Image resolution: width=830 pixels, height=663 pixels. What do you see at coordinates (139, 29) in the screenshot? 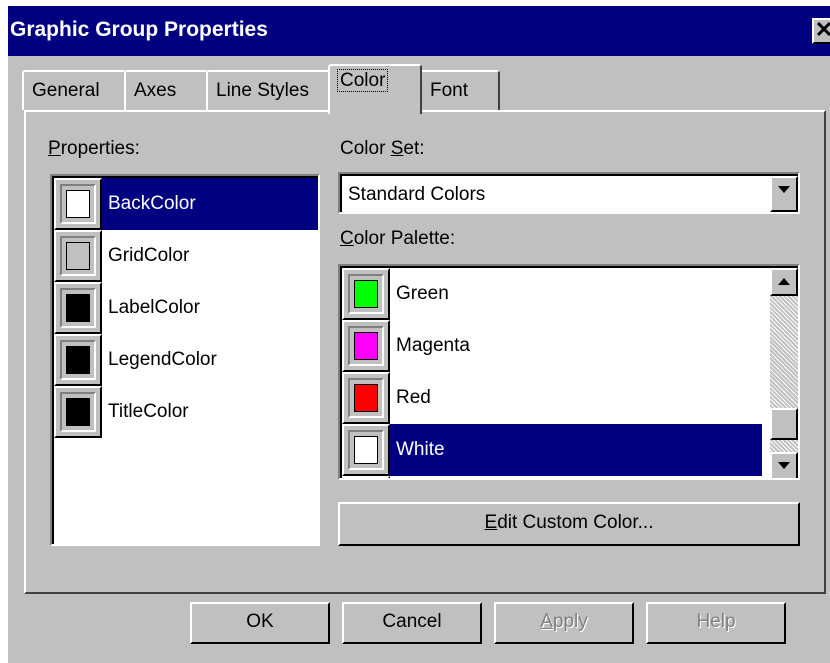
I see `window-title: Graphic Group Properties` at bounding box center [139, 29].